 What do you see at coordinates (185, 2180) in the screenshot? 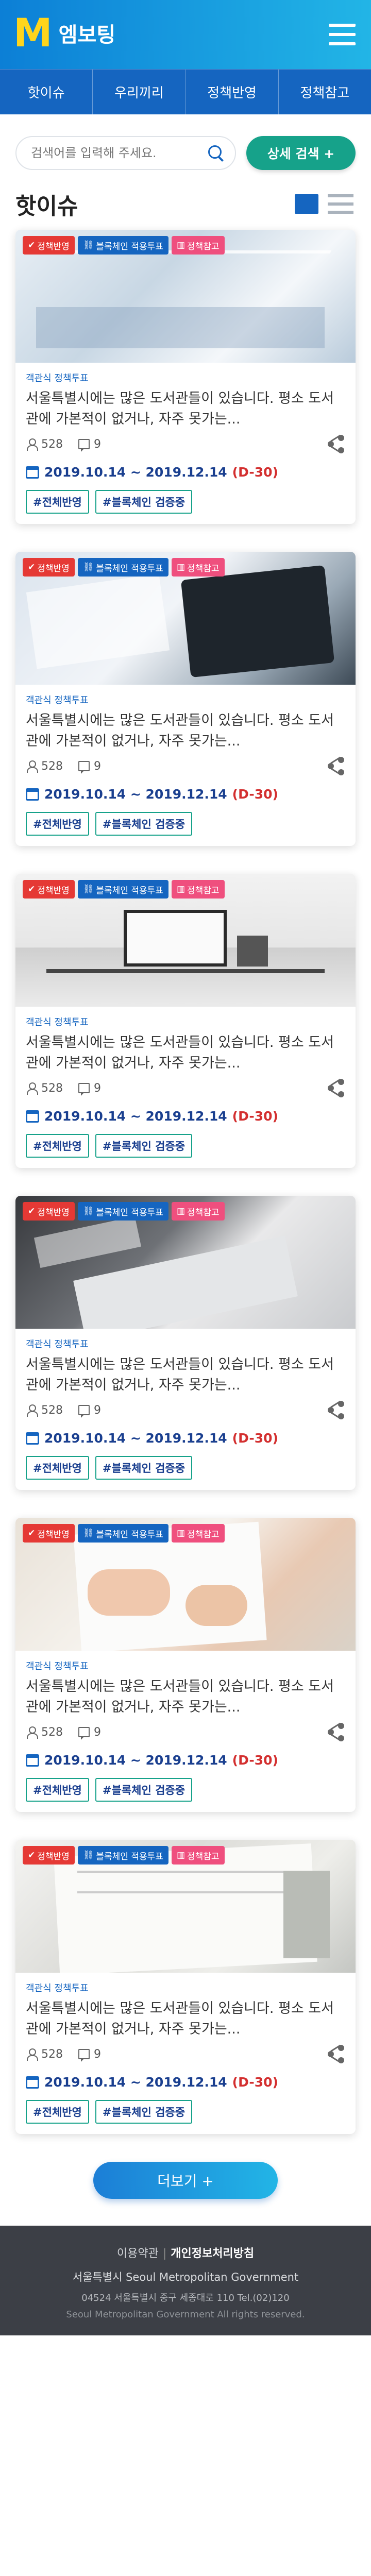
I see `more-button: 더보기 +` at bounding box center [185, 2180].